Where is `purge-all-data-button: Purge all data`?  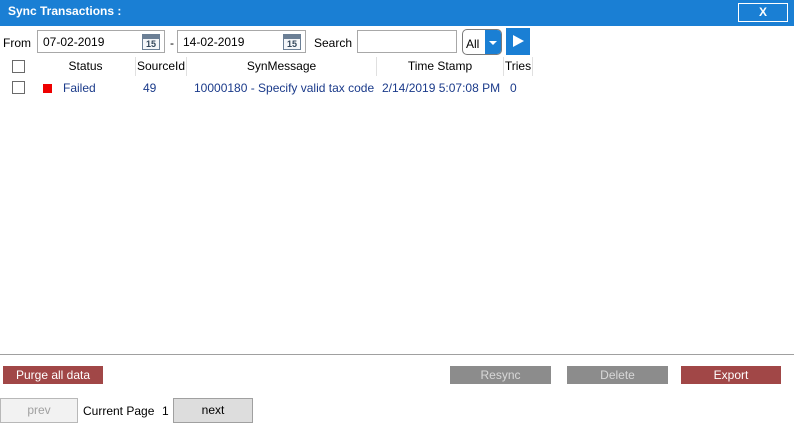 purge-all-data-button: Purge all data is located at coordinates (53, 375).